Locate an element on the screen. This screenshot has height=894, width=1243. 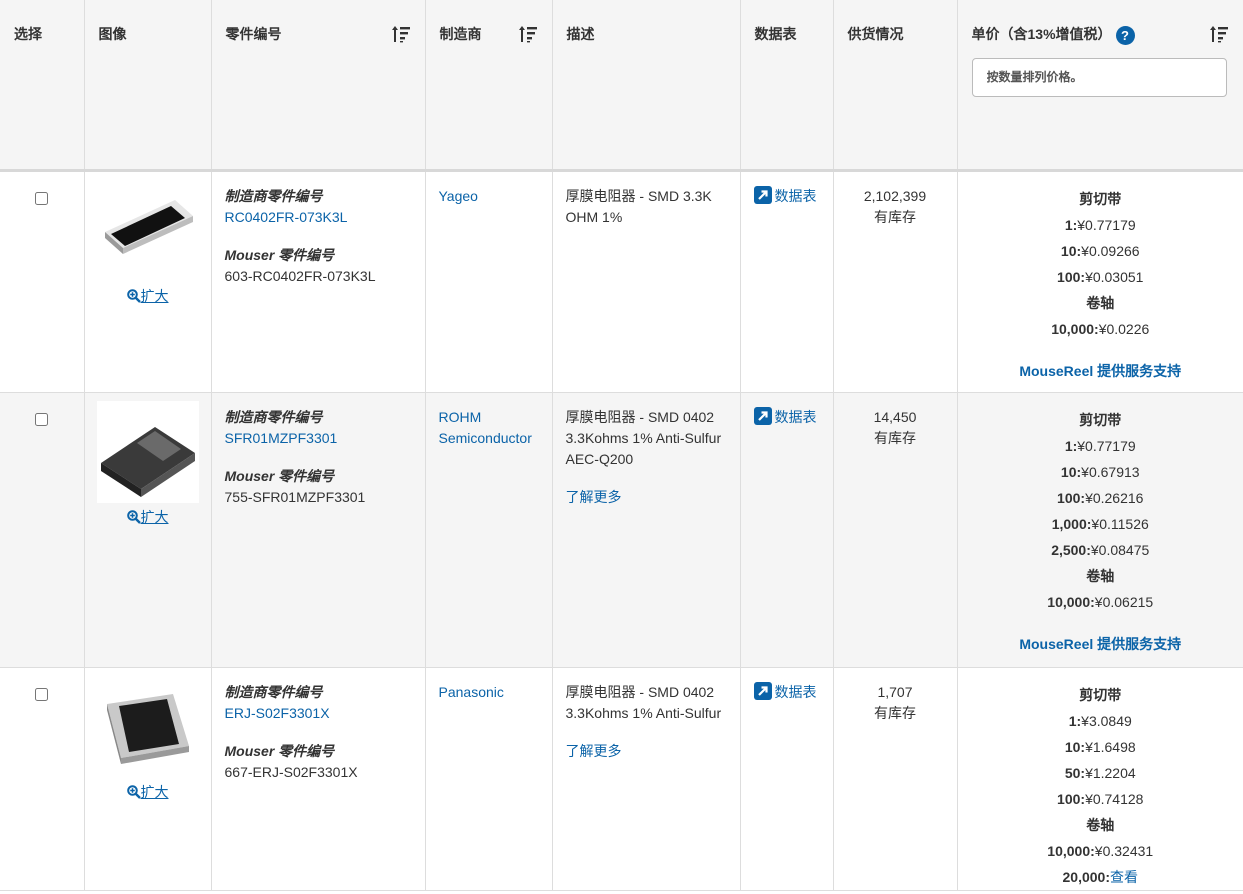
view-price-link: 查看 is located at coordinates (1124, 877).